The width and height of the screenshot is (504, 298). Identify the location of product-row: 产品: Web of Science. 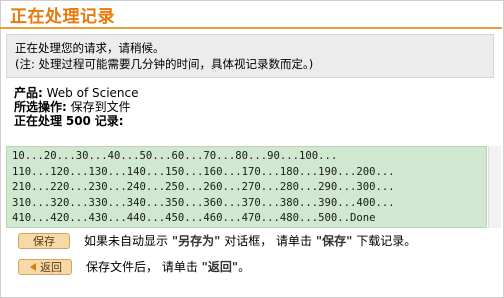
(76, 93).